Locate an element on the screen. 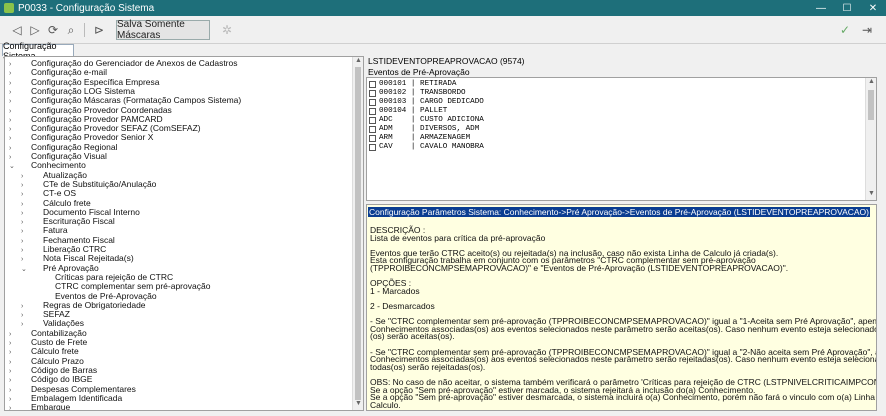  description-line: todas(os) serão rejeitadas(os). is located at coordinates (428, 366).